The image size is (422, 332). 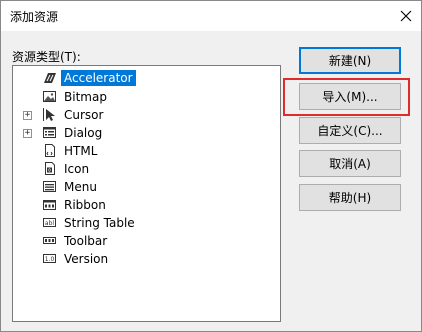 I want to click on tree-item-label: HTML, so click(x=81, y=151).